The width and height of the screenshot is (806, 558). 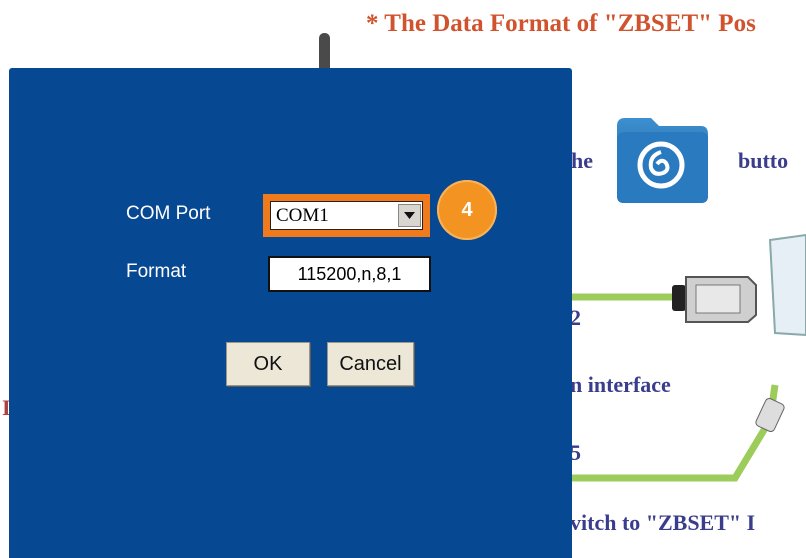 I want to click on background-text-fragment: vitch to "ZBSET" I, so click(x=663, y=522).